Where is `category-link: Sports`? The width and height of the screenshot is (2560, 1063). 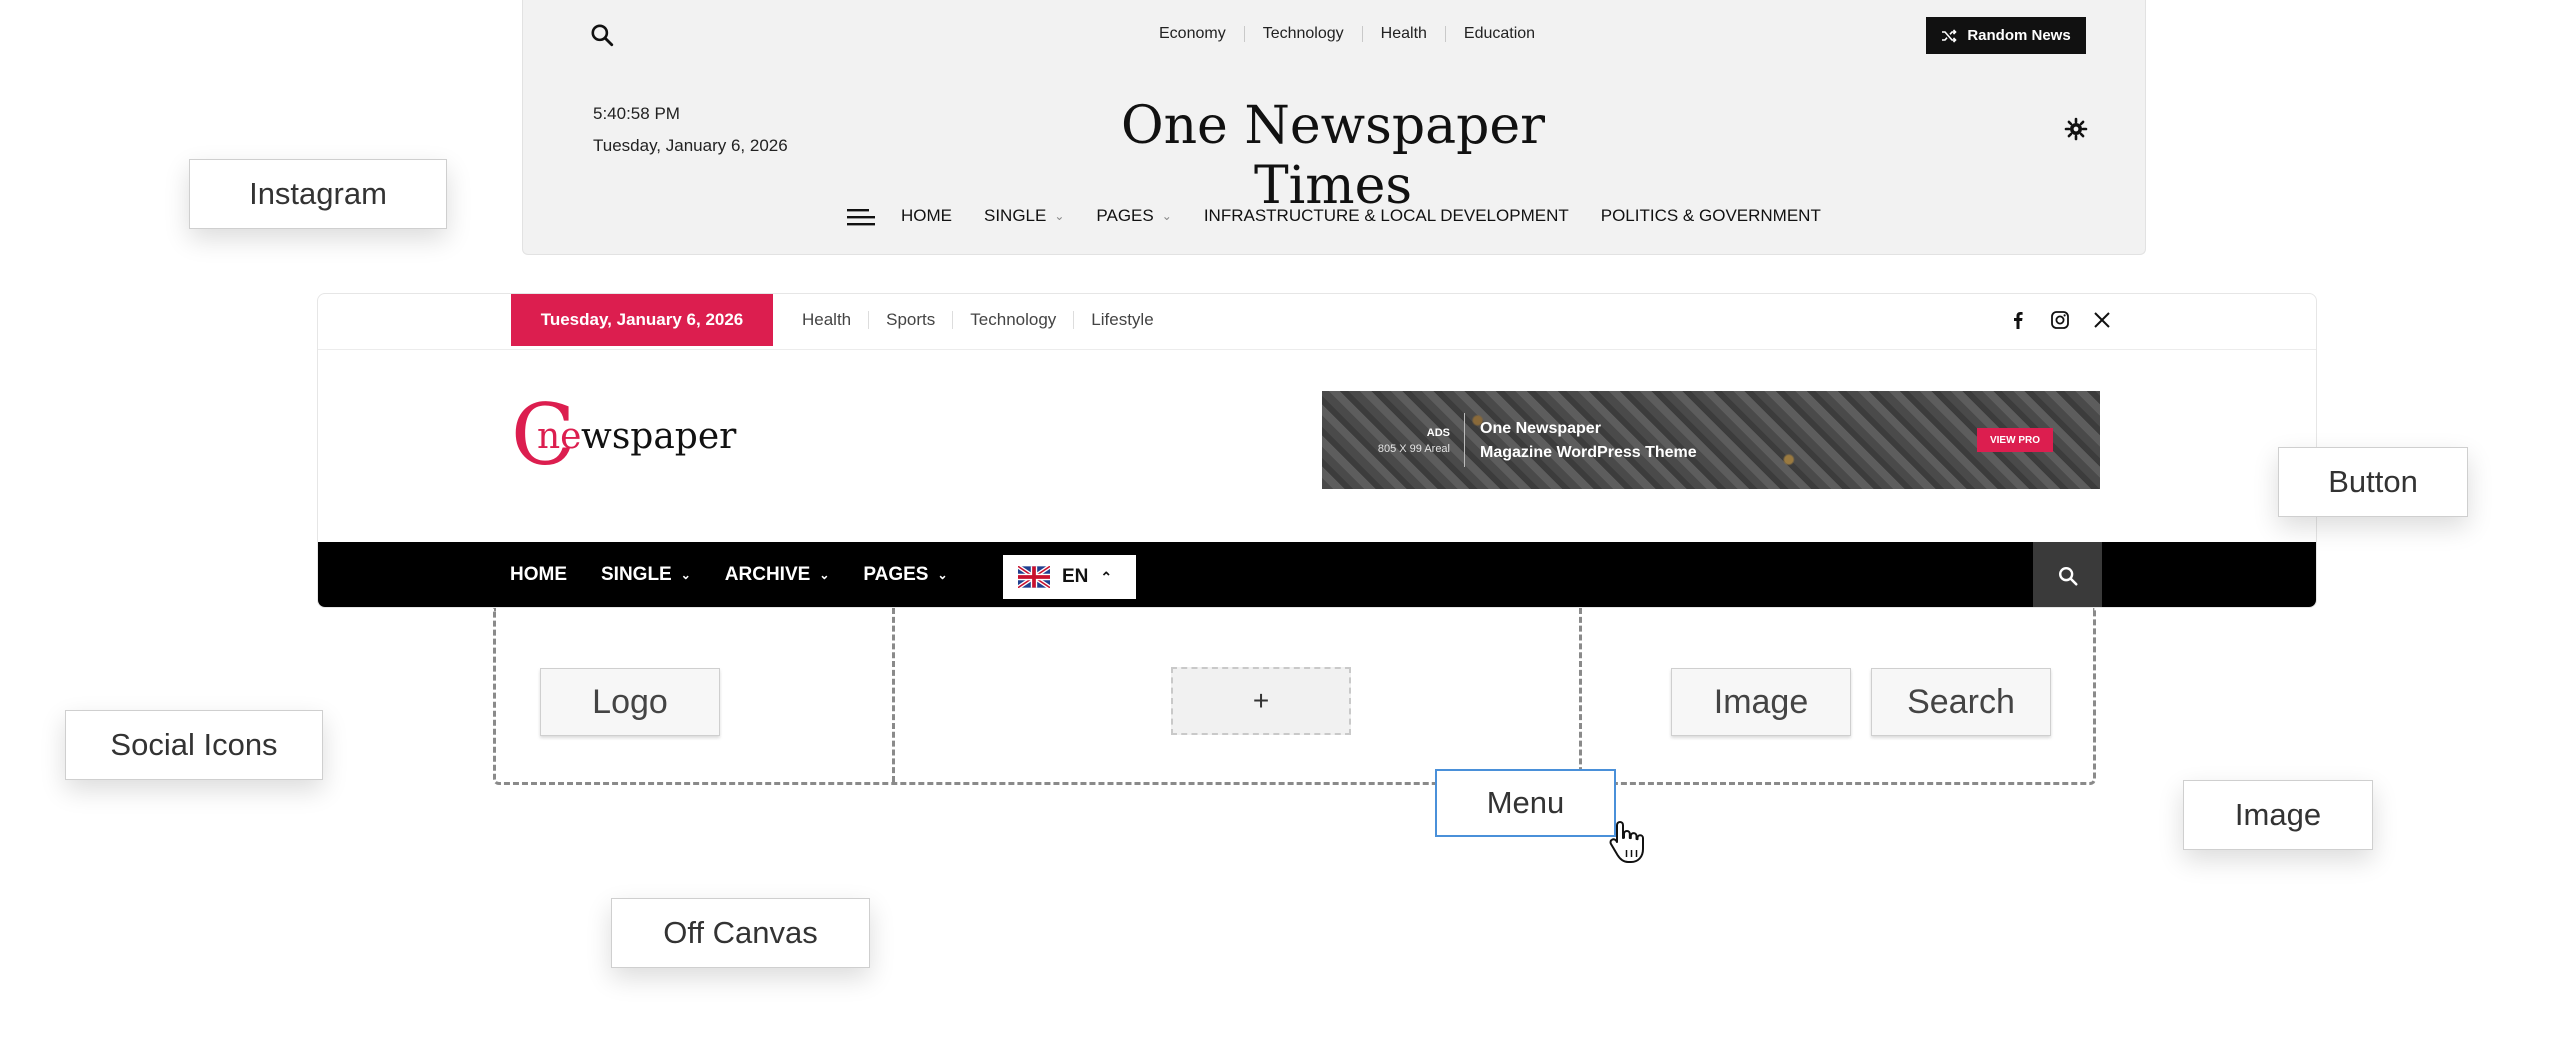 category-link: Sports is located at coordinates (911, 320).